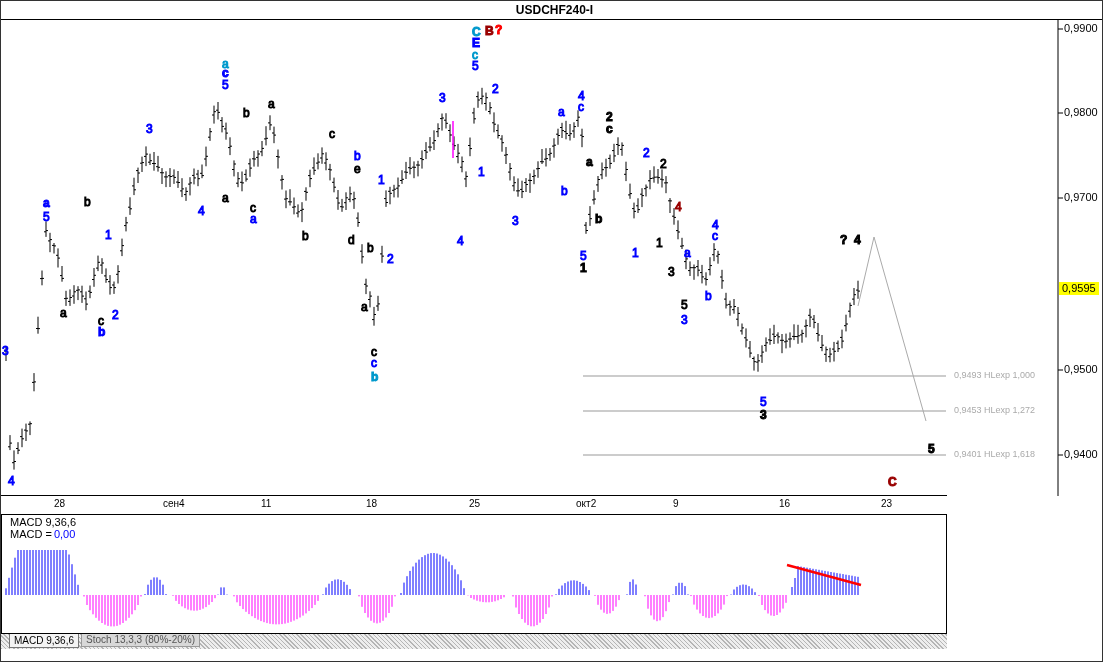 The image size is (1103, 662). What do you see at coordinates (995, 454) in the screenshot?
I see `level-label: 0,9401 HLexp 1,618` at bounding box center [995, 454].